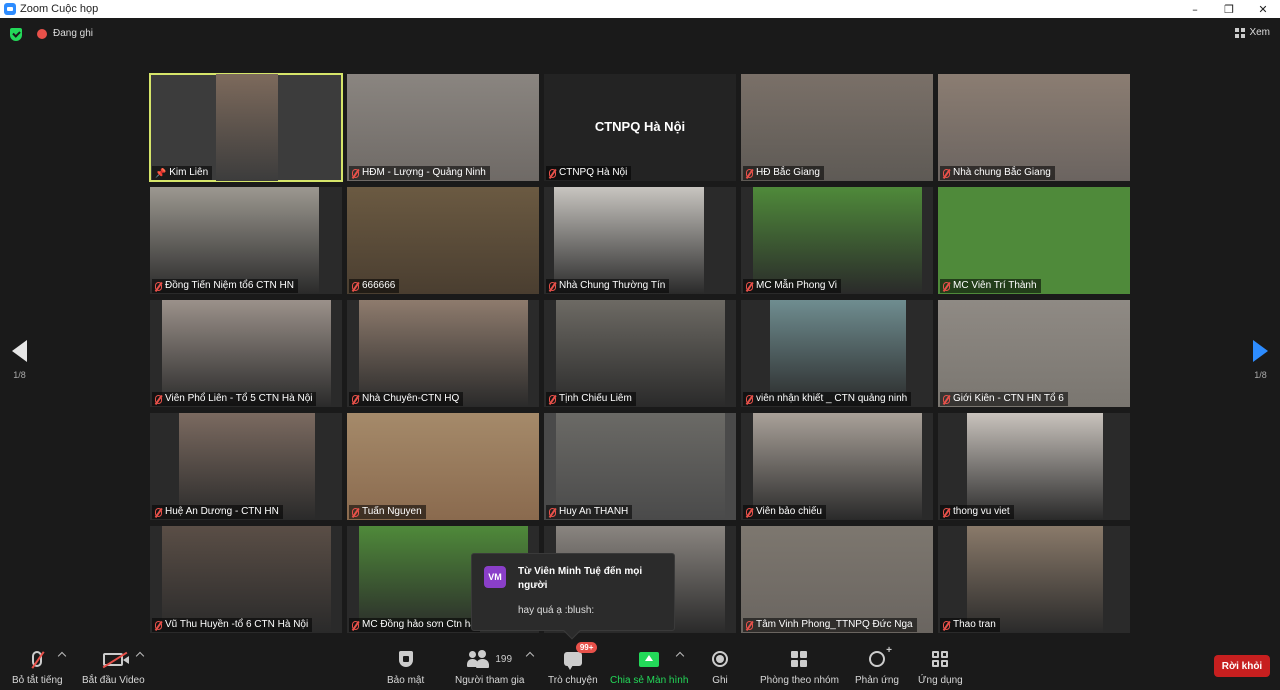  Describe the element at coordinates (720, 659) in the screenshot. I see `record-icon` at that location.